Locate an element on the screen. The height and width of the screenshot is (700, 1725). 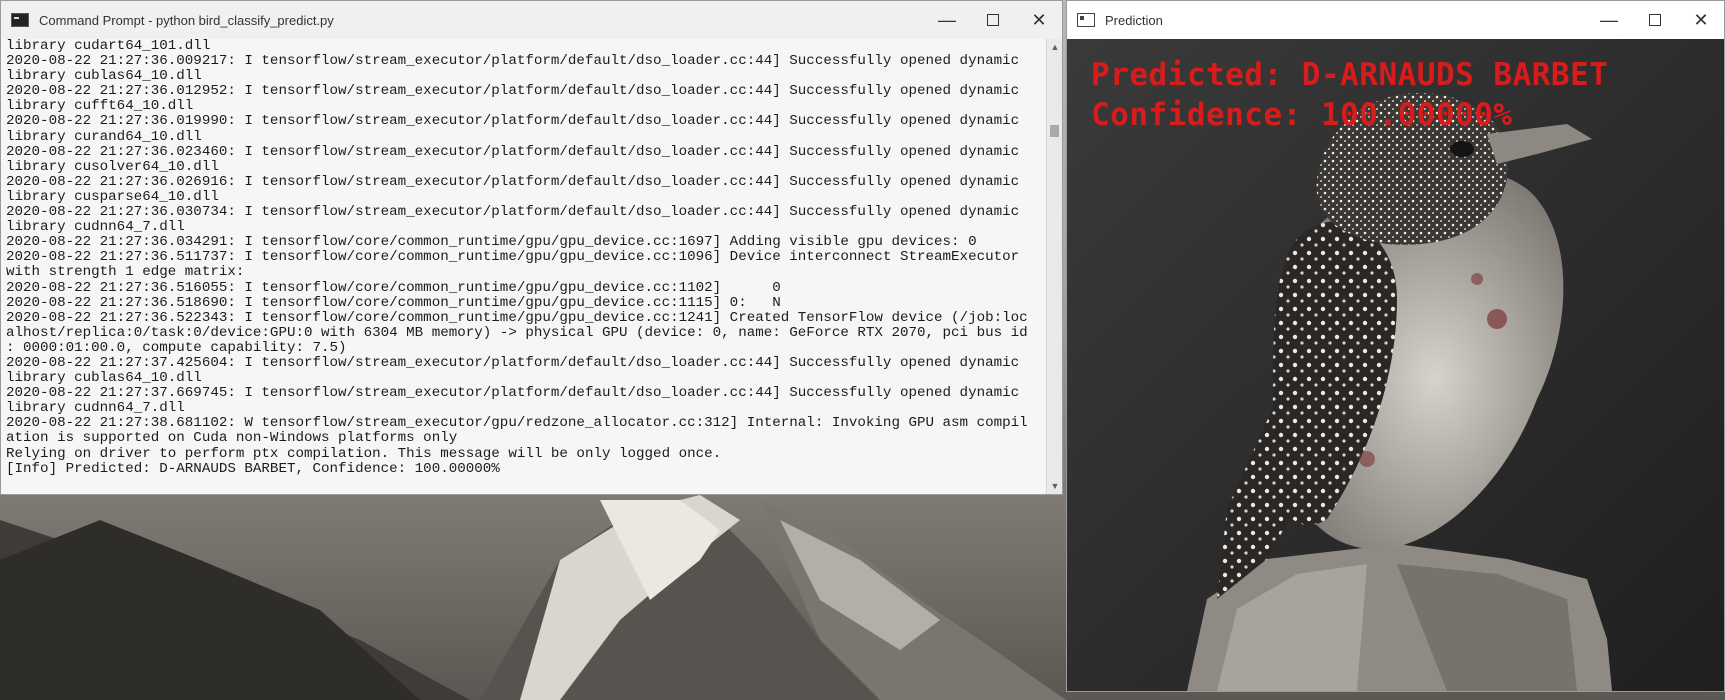
prediction-caption-buttons: — ✕ is located at coordinates (1655, 20).